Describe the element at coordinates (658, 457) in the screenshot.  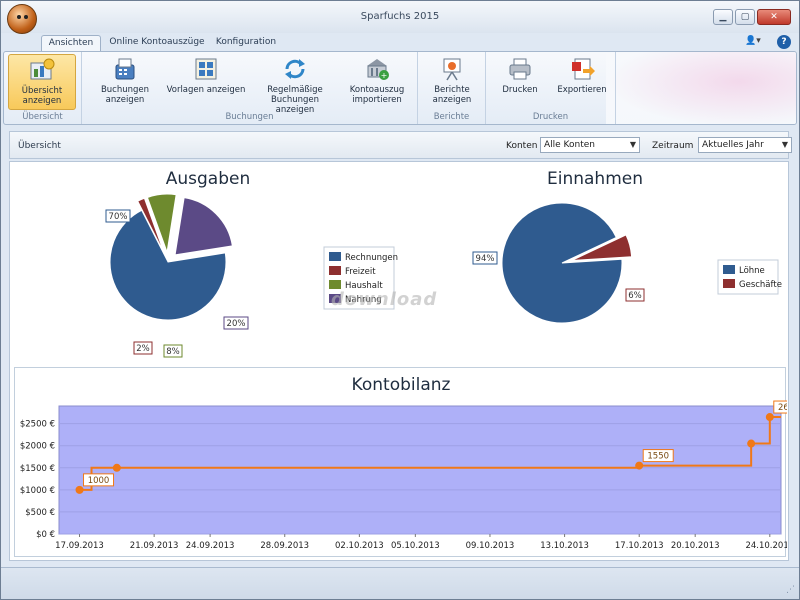
I see `data-label: 1550` at that location.